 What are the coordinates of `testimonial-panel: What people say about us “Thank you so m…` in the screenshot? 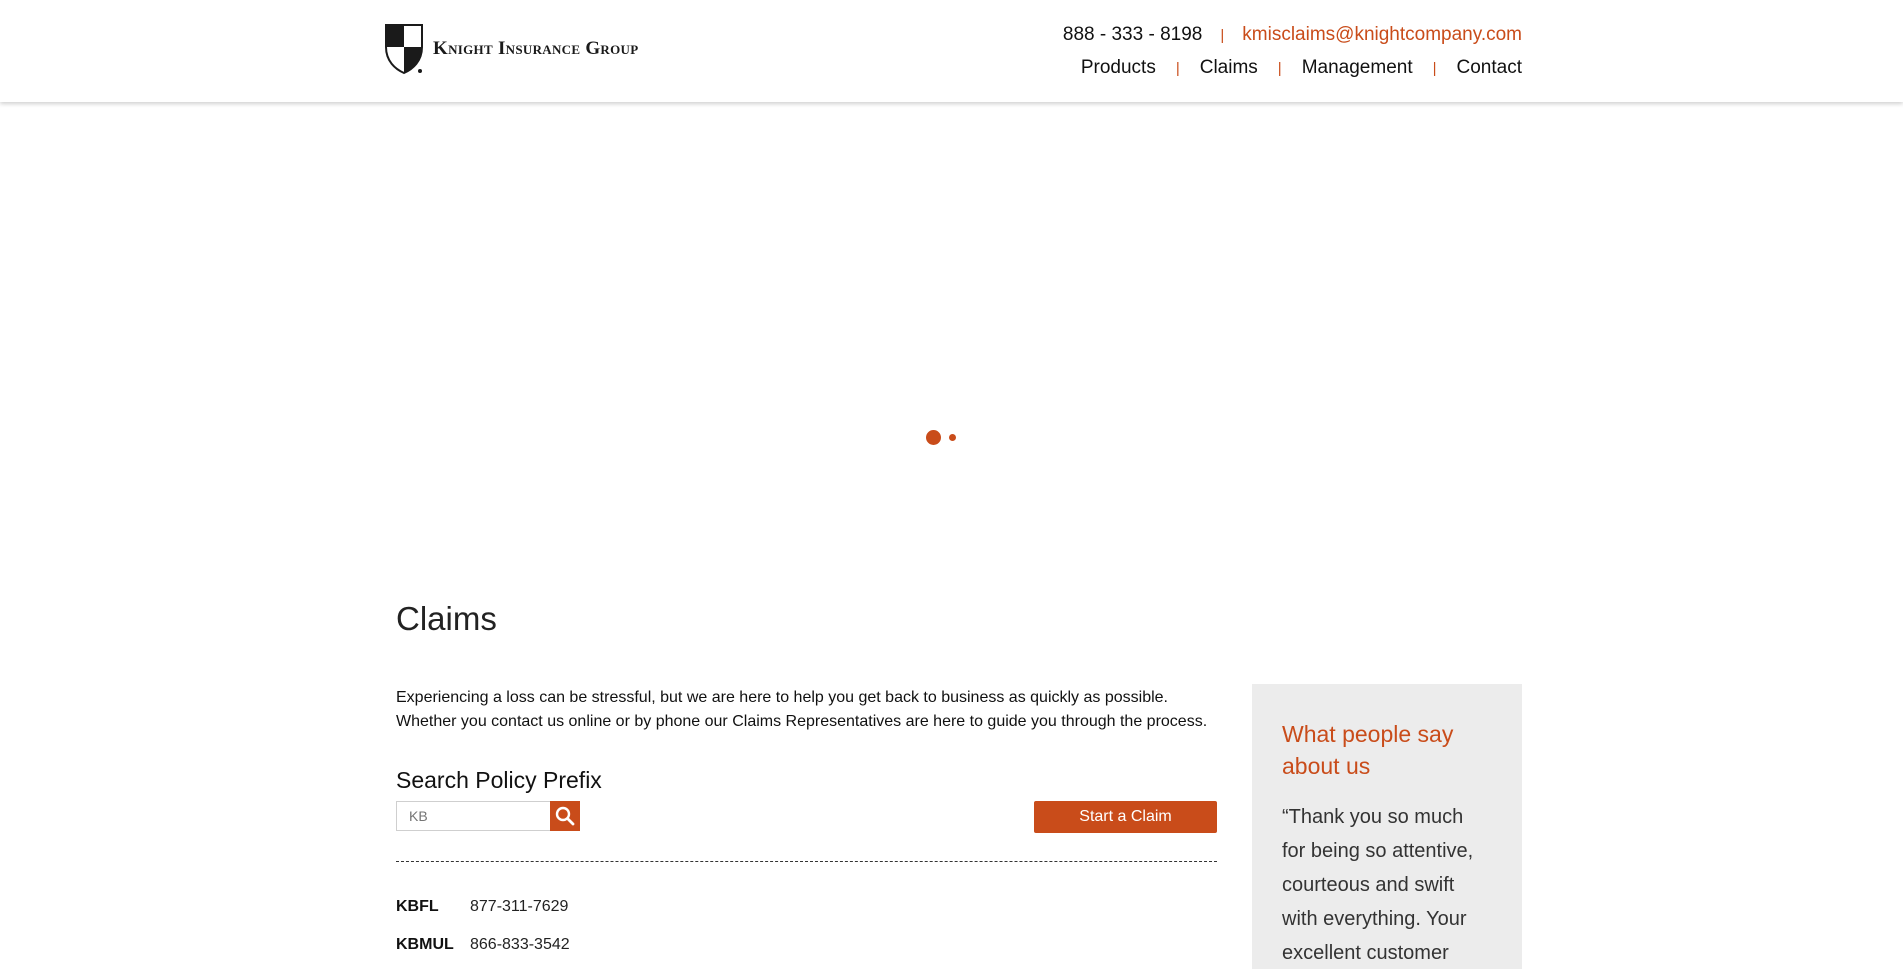 It's located at (1387, 826).